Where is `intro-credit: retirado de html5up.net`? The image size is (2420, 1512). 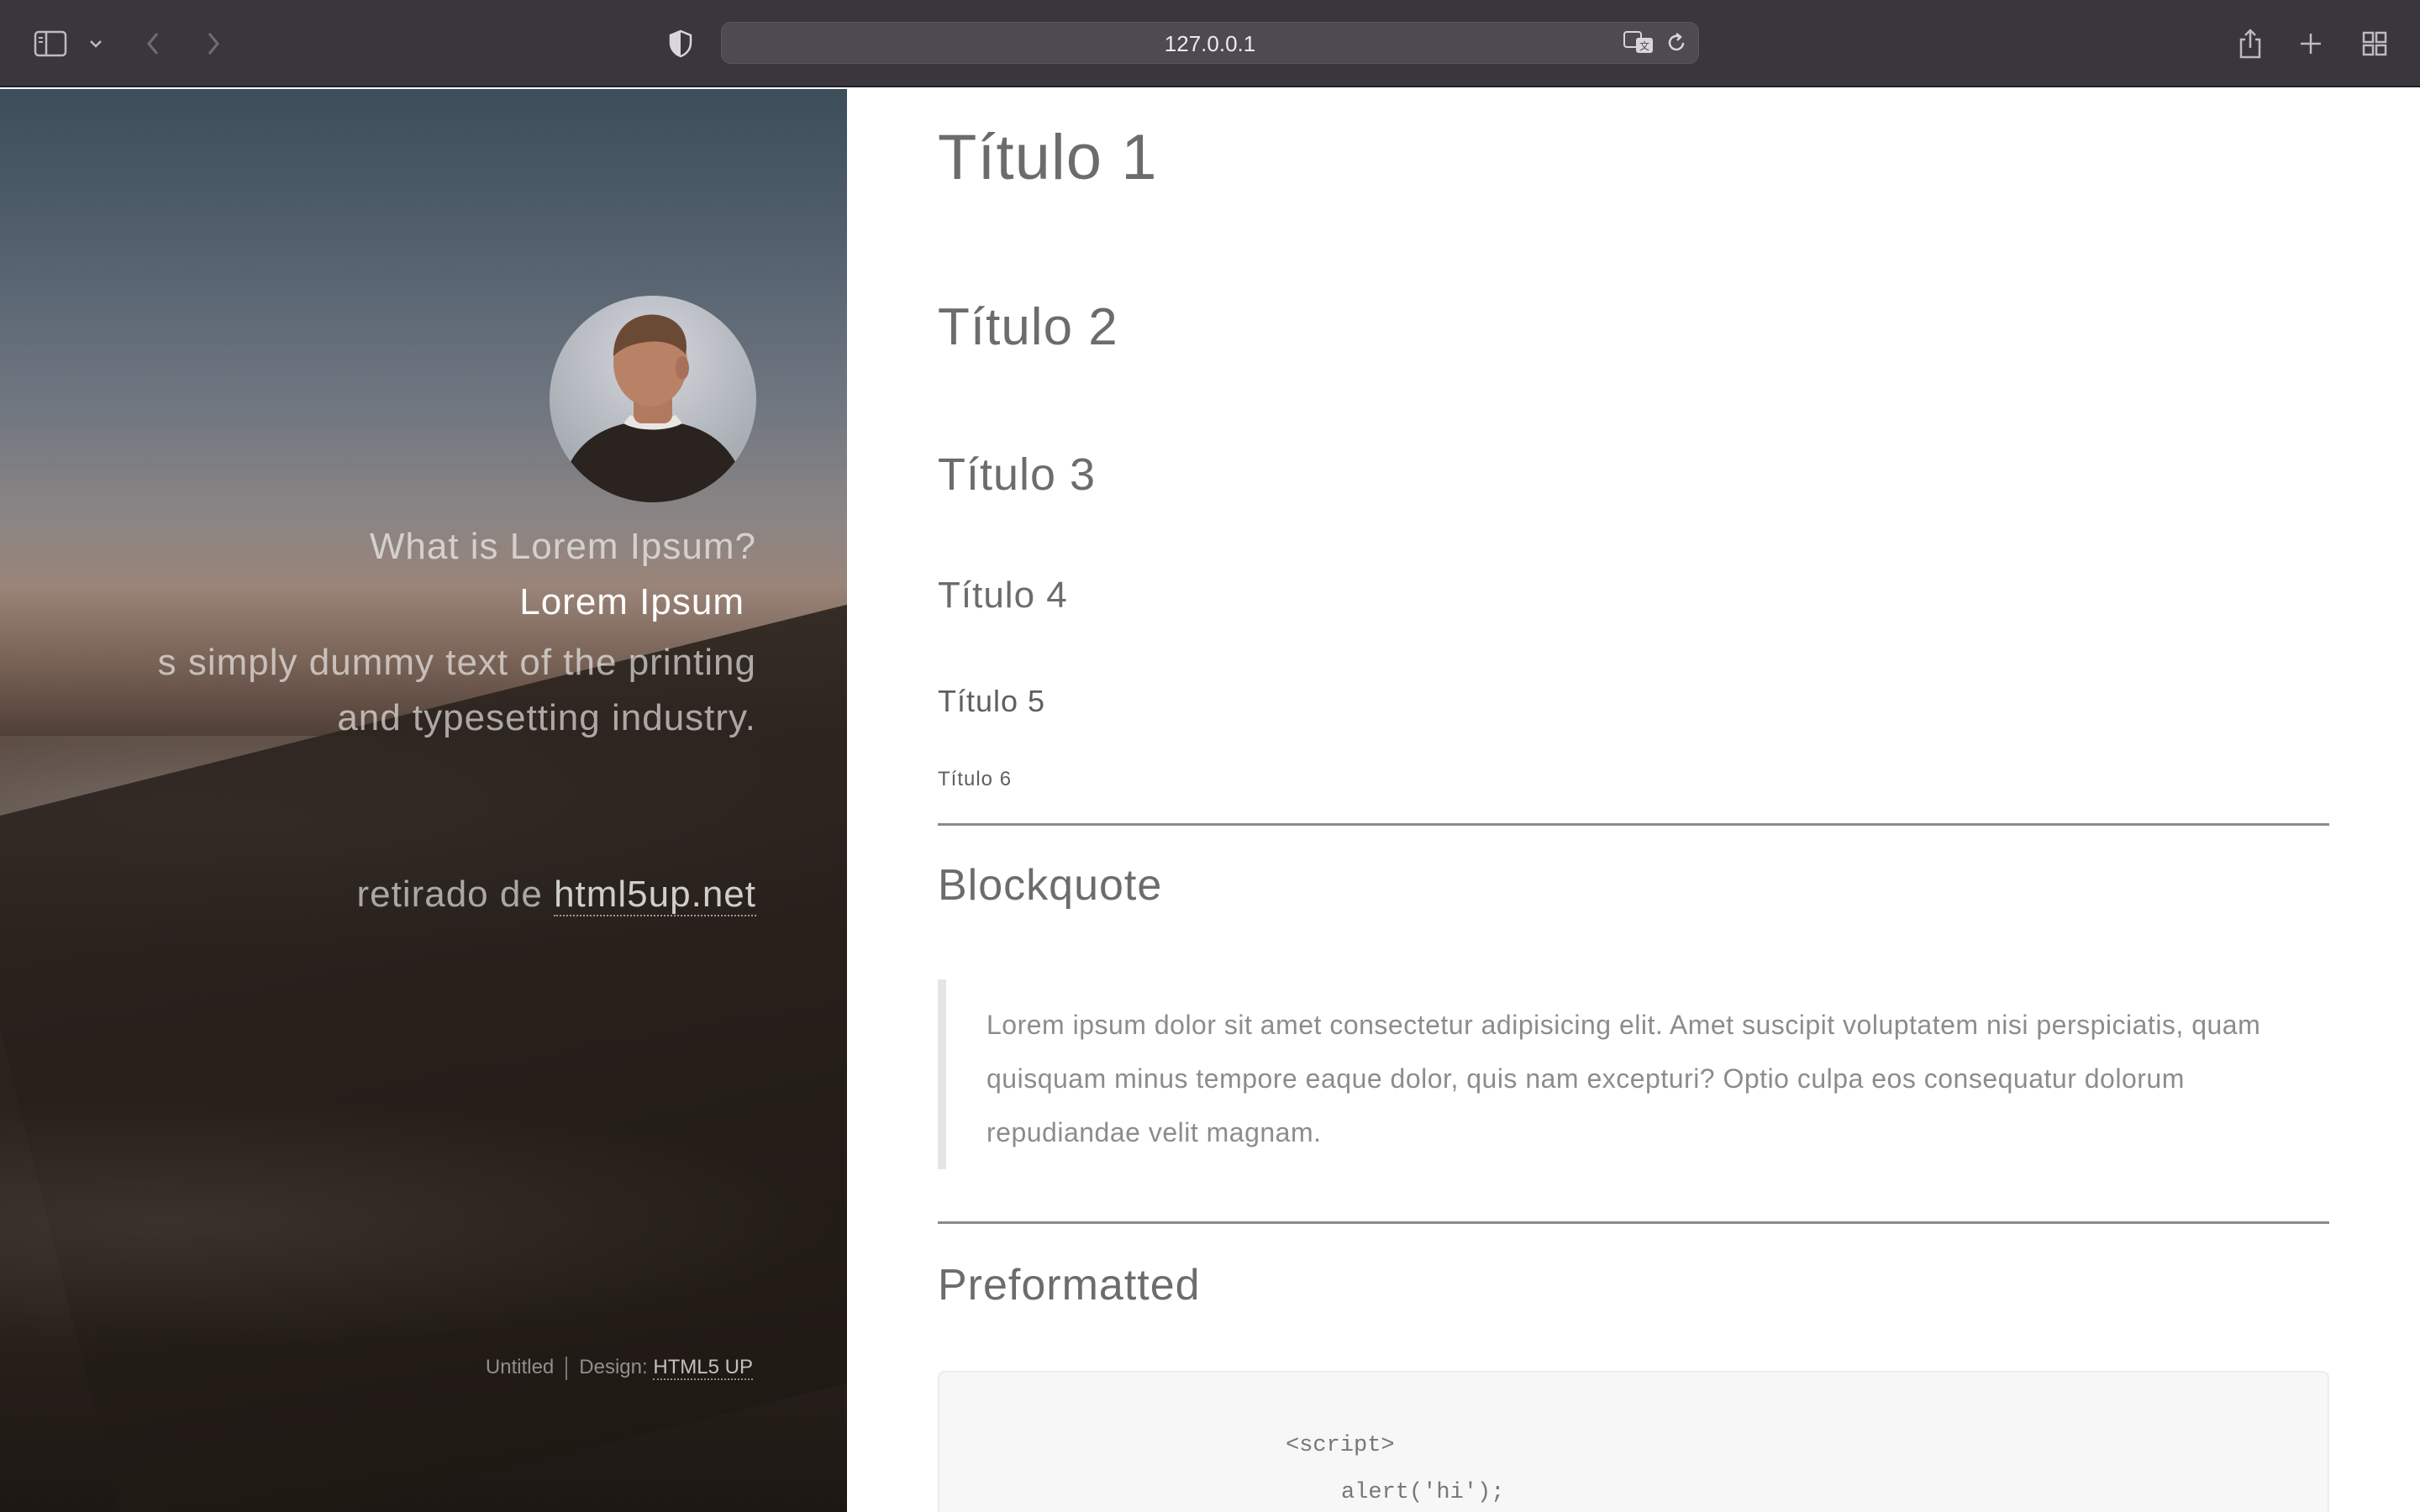
intro-credit: retirado de html5up.net is located at coordinates (556, 895).